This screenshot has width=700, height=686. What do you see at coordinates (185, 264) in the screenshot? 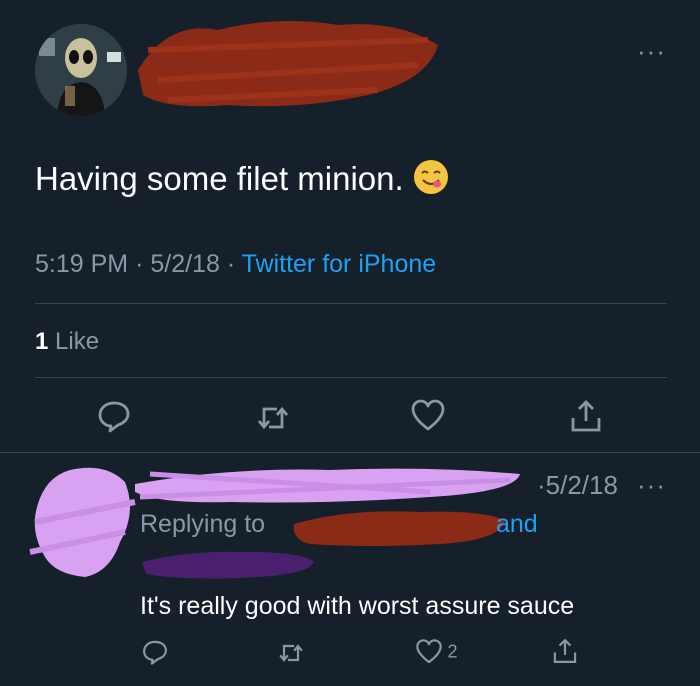
I see `tweet-date: 5/2/18` at bounding box center [185, 264].